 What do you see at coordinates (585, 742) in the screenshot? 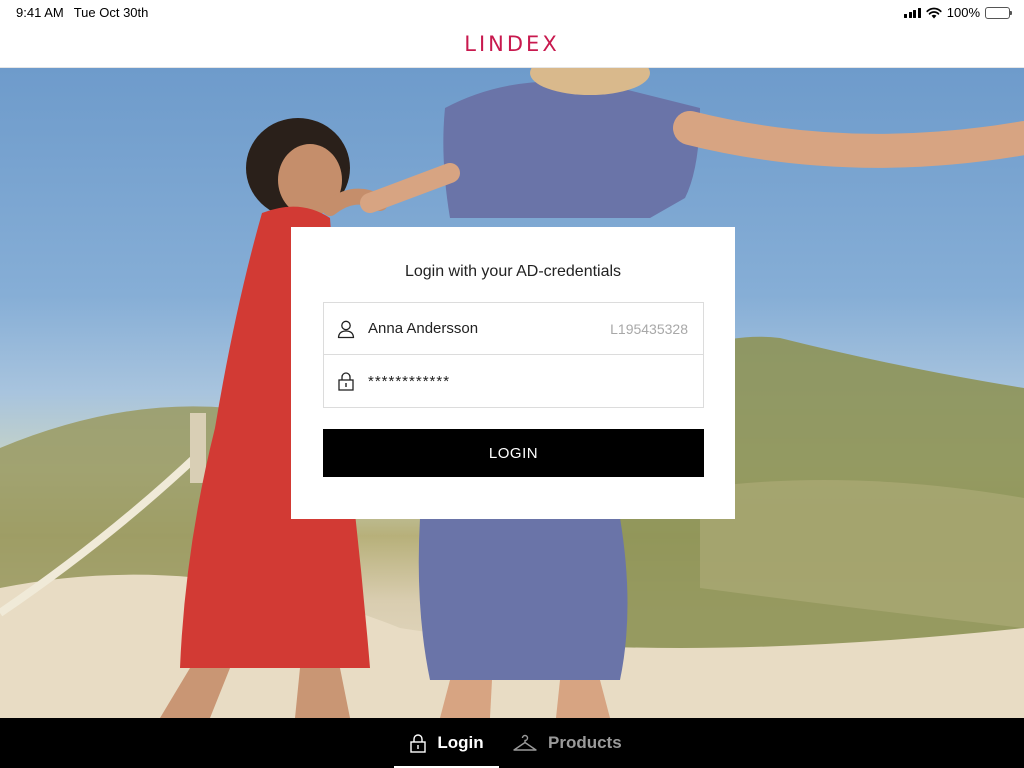
I see `tab-products-label: Products` at bounding box center [585, 742].